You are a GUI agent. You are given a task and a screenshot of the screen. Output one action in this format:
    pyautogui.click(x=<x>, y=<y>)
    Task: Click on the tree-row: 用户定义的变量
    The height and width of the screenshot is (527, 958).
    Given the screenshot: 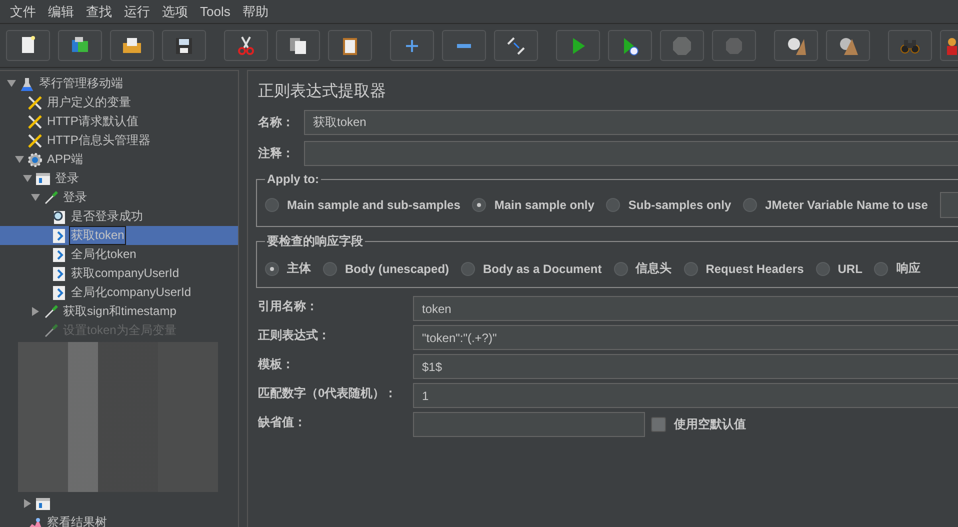 What is the action you would take?
    pyautogui.click(x=119, y=102)
    